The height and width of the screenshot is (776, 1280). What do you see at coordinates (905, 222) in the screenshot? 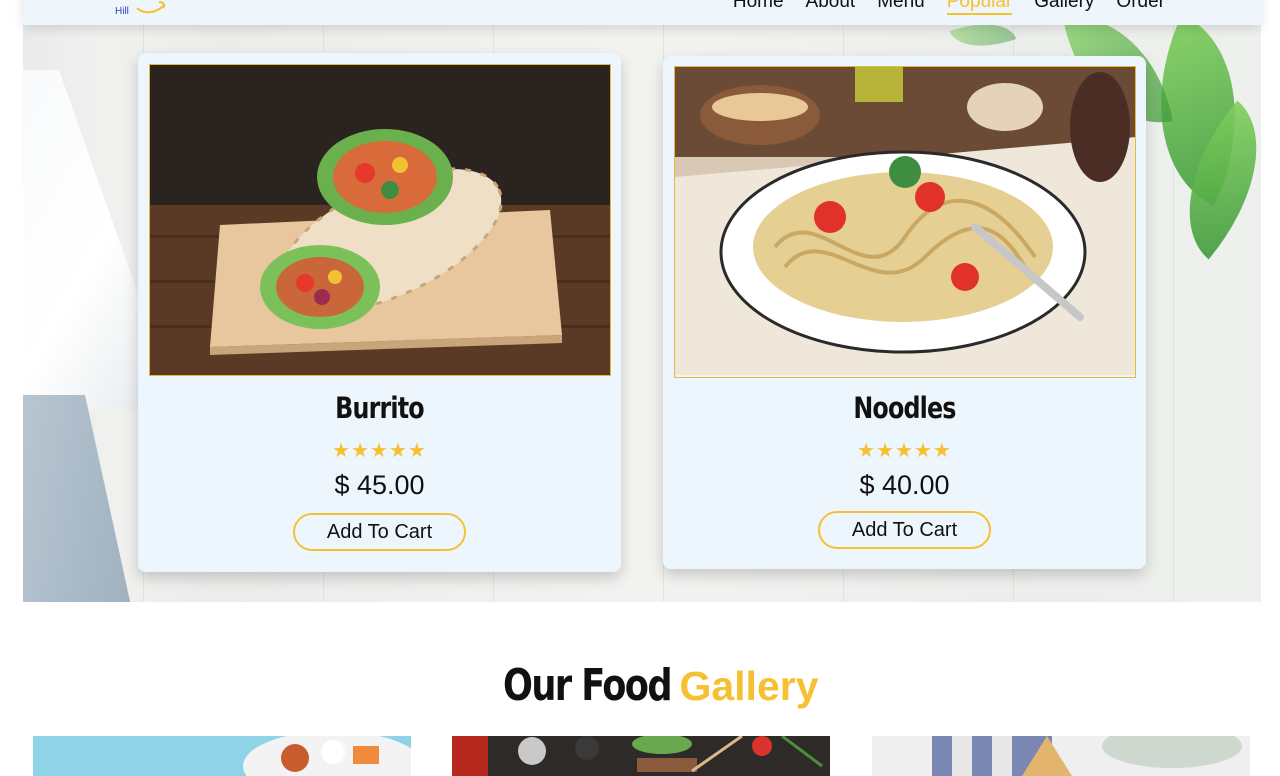
I see `noodles-image` at bounding box center [905, 222].